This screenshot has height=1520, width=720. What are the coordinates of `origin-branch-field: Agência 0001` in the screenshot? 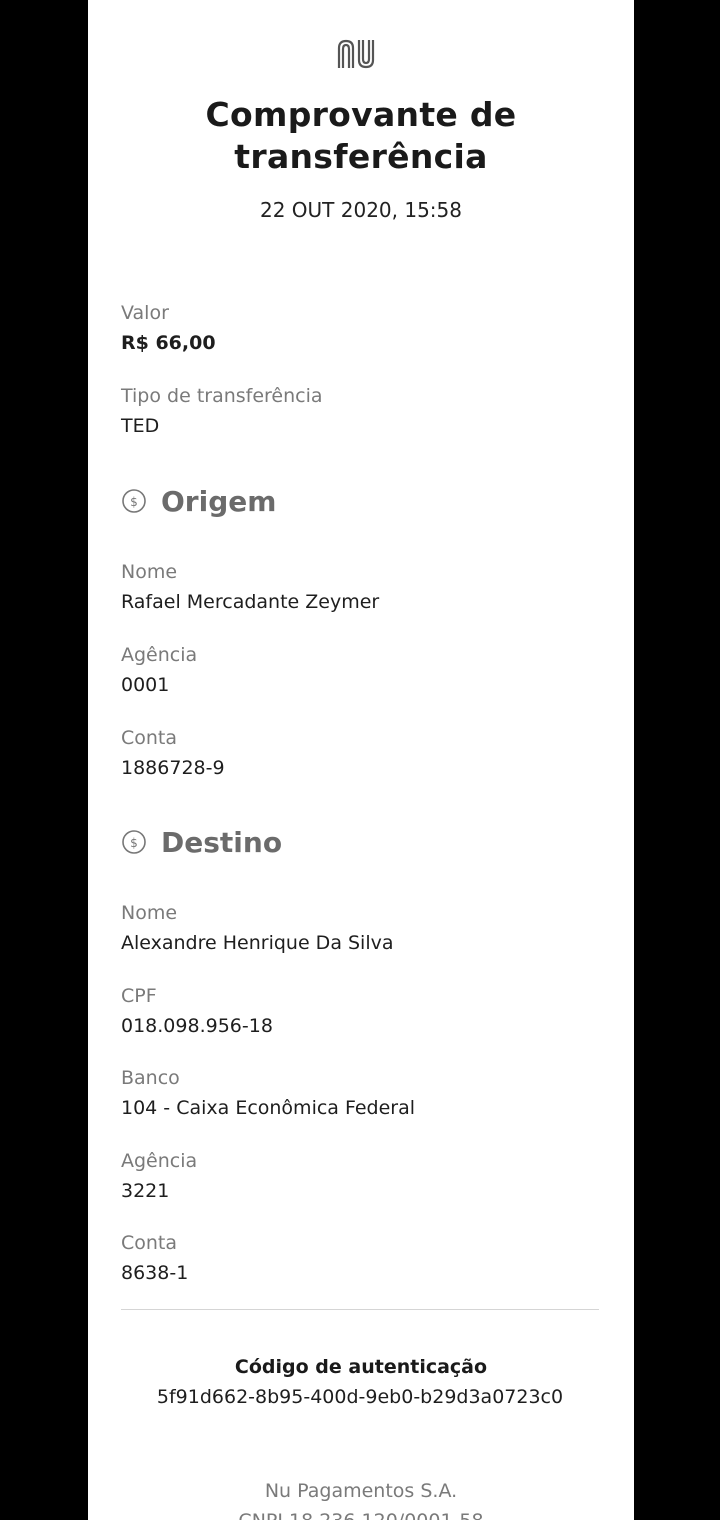 It's located at (159, 670).